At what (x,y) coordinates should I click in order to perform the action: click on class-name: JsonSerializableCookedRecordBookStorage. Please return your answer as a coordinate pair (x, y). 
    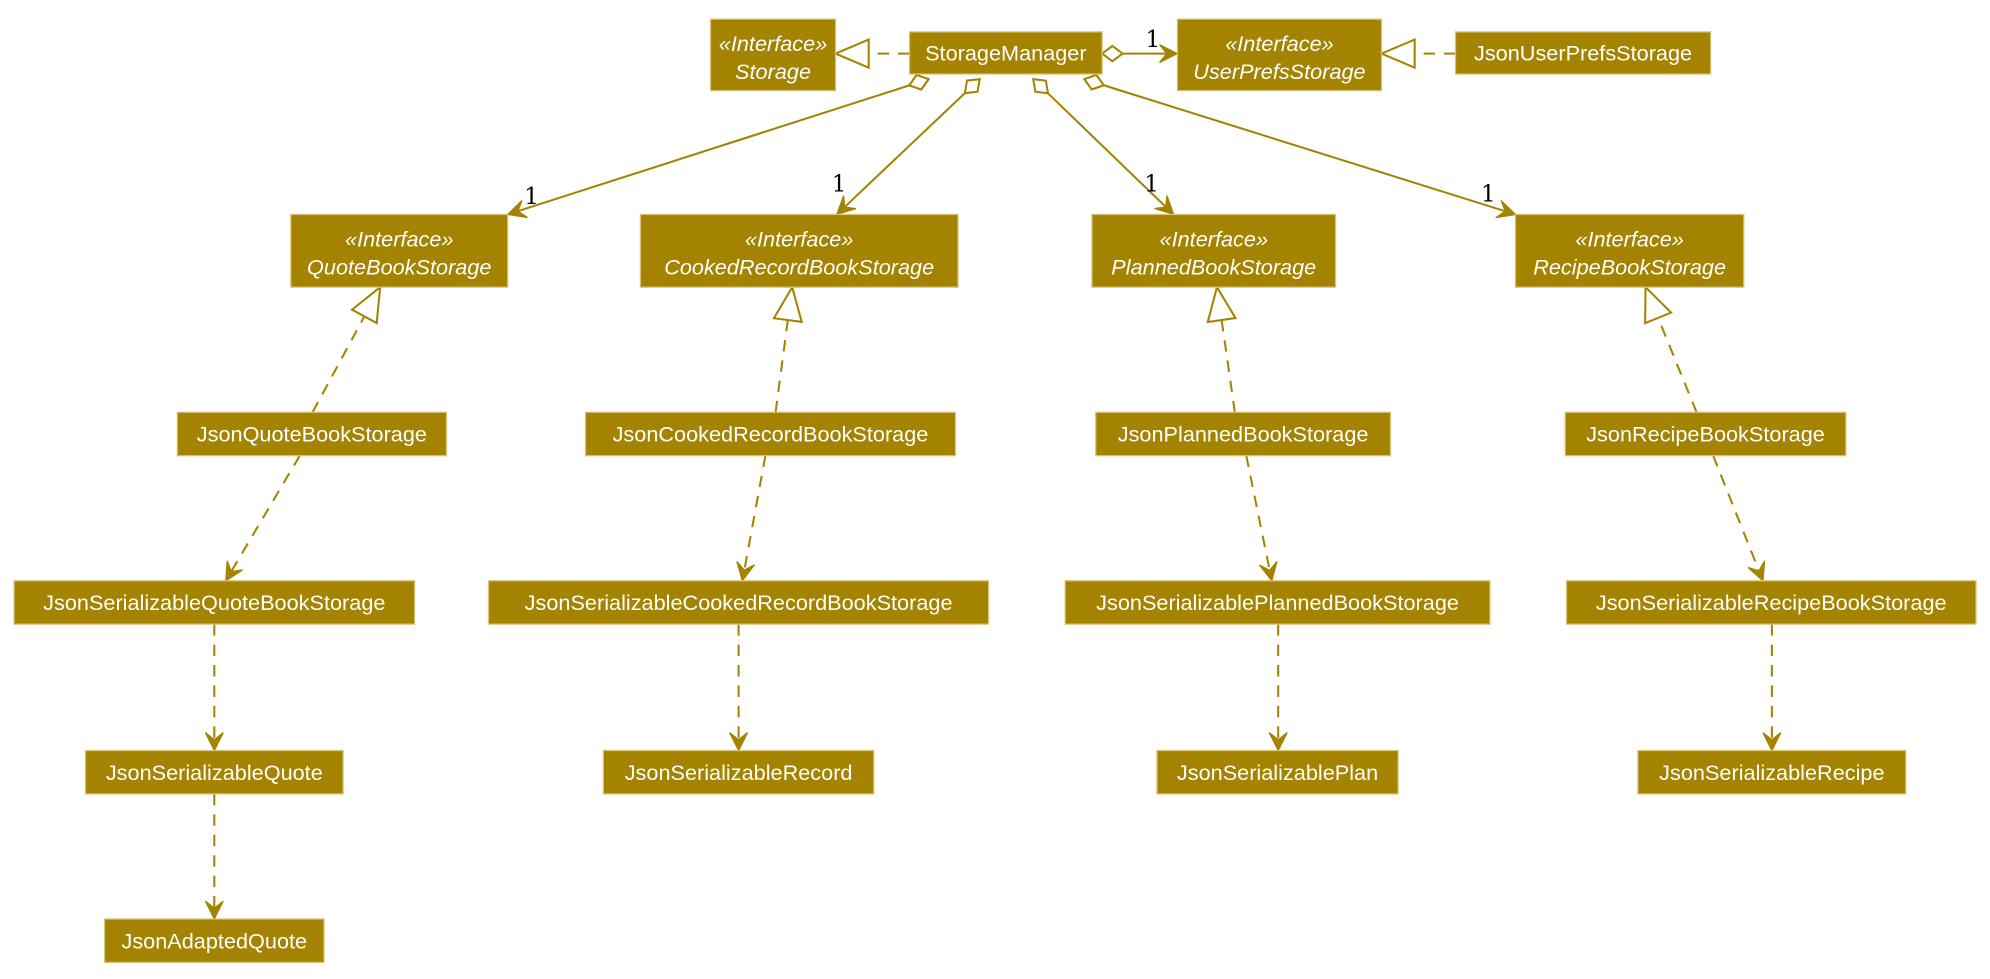
    Looking at the image, I should click on (739, 602).